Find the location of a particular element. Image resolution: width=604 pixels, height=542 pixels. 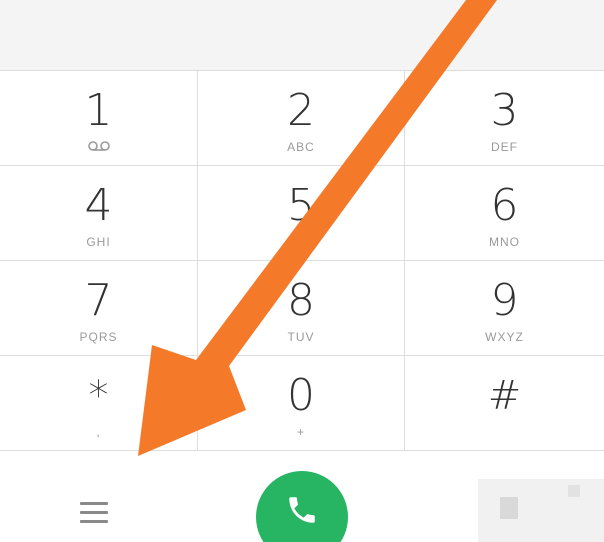

call-button is located at coordinates (302, 506).